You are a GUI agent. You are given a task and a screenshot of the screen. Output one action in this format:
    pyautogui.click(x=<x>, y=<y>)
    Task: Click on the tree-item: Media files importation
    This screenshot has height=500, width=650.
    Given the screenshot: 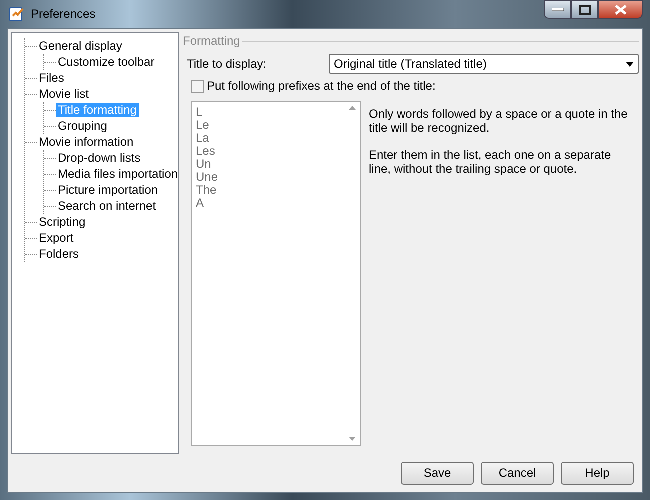 What is the action you would take?
    pyautogui.click(x=118, y=174)
    